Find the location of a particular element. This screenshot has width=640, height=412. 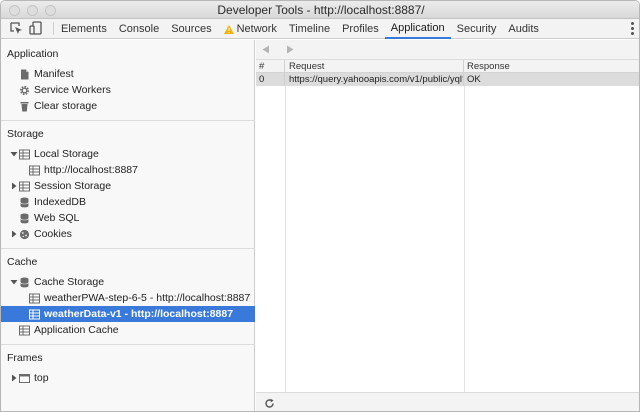

sidebar-item-label: http://localhost:8887 is located at coordinates (91, 170).